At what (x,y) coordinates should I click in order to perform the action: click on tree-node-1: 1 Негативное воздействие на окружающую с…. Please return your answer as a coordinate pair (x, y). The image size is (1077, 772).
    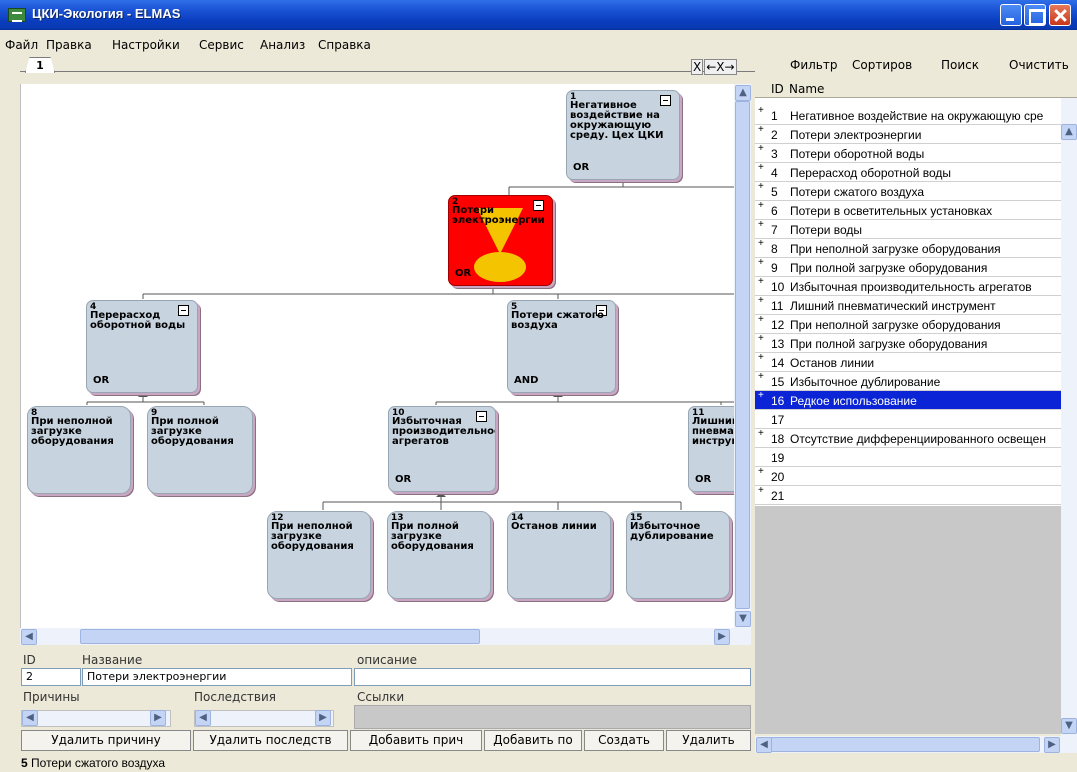
    Looking at the image, I should click on (623, 135).